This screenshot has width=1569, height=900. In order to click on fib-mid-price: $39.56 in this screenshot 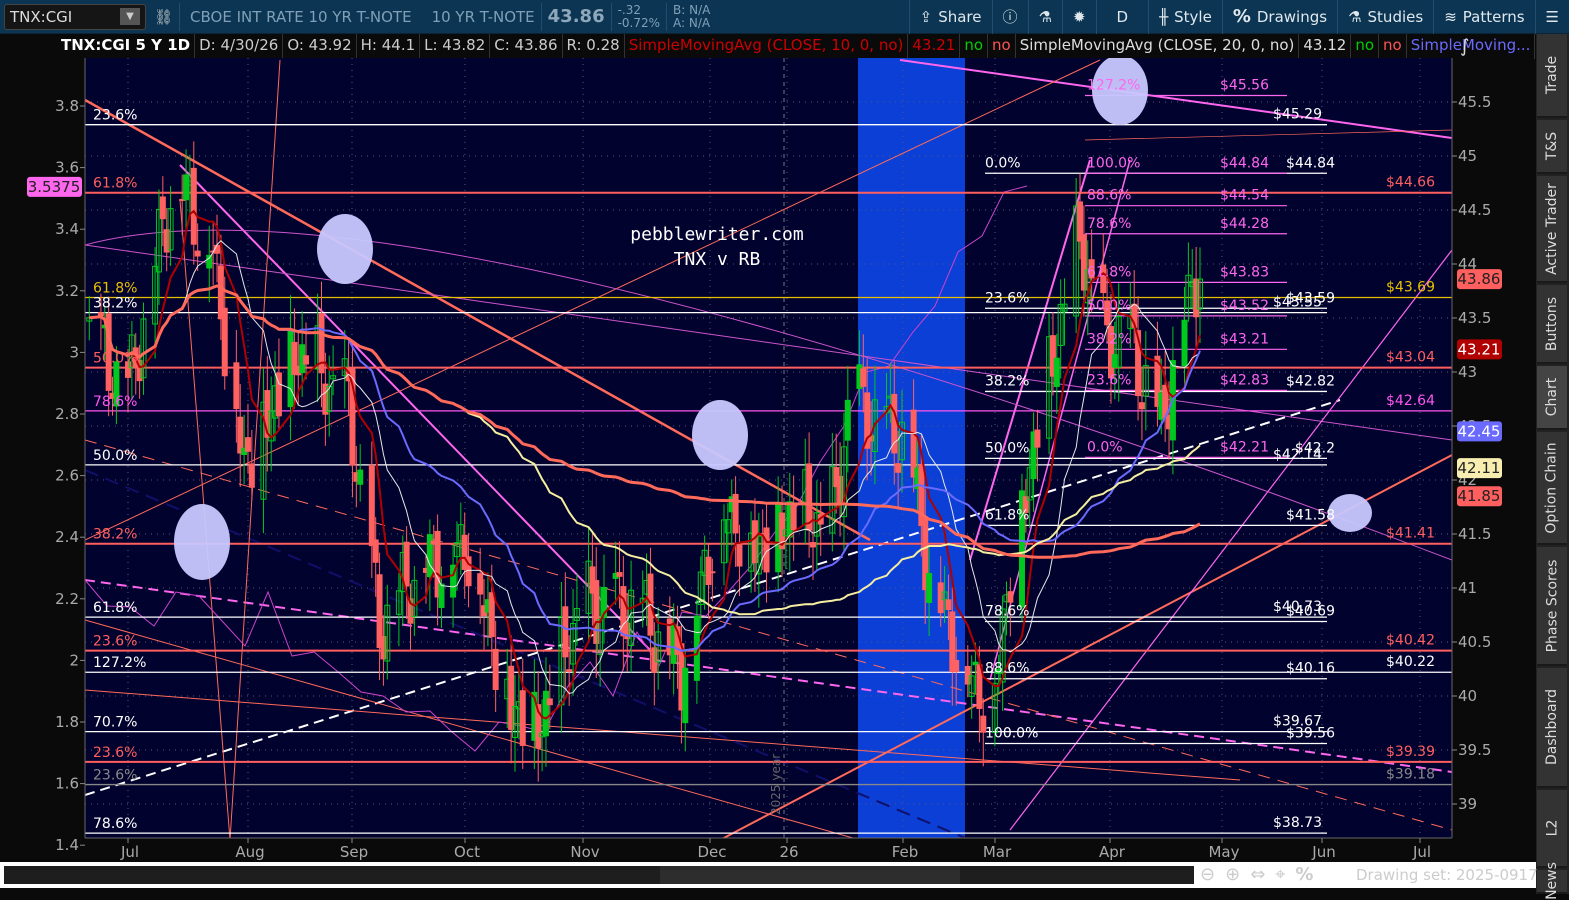, I will do `click(1310, 734)`.